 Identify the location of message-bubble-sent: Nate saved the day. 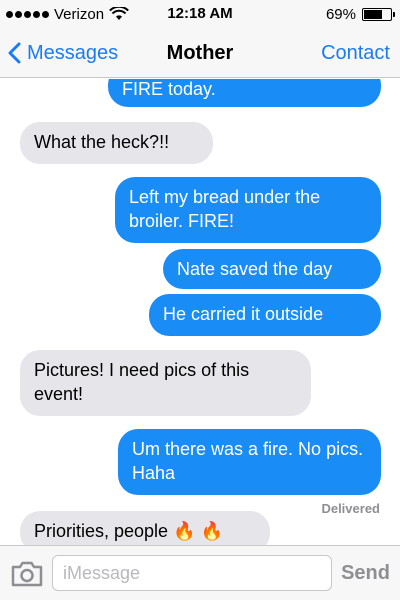
(272, 269).